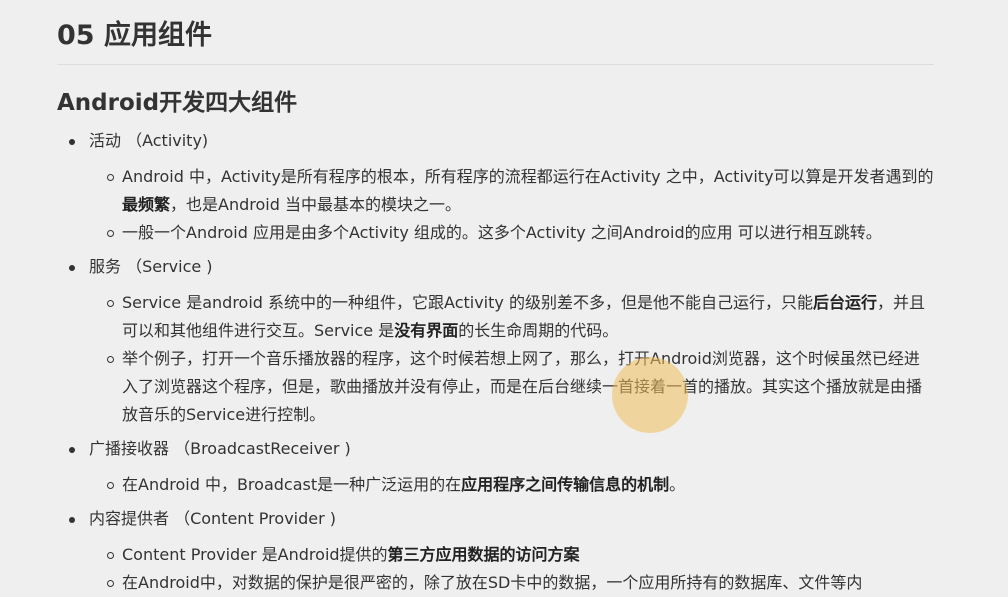  Describe the element at coordinates (177, 103) in the screenshot. I see `section-heading: Android开发四大组件` at that location.